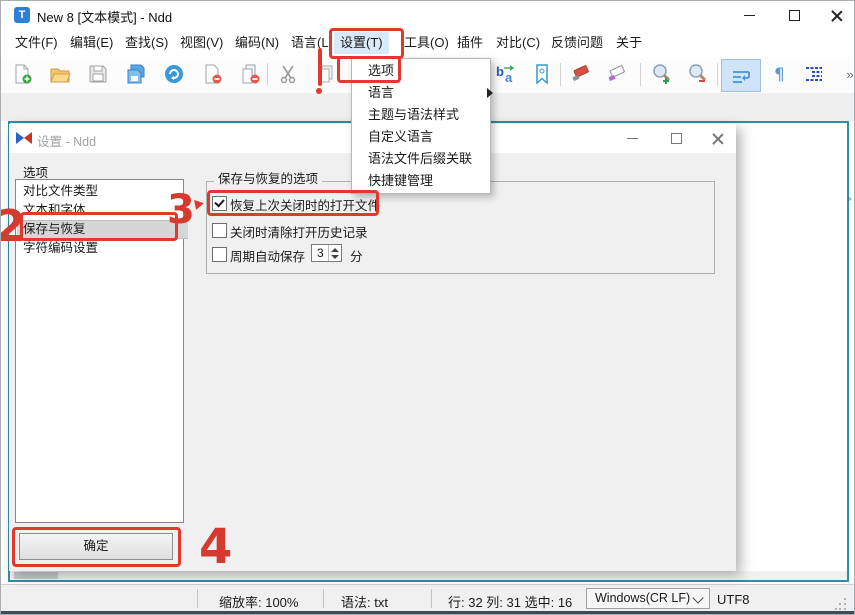 This screenshot has height=615, width=855. Describe the element at coordinates (257, 43) in the screenshot. I see `menu-encoding: 编码(N)` at that location.